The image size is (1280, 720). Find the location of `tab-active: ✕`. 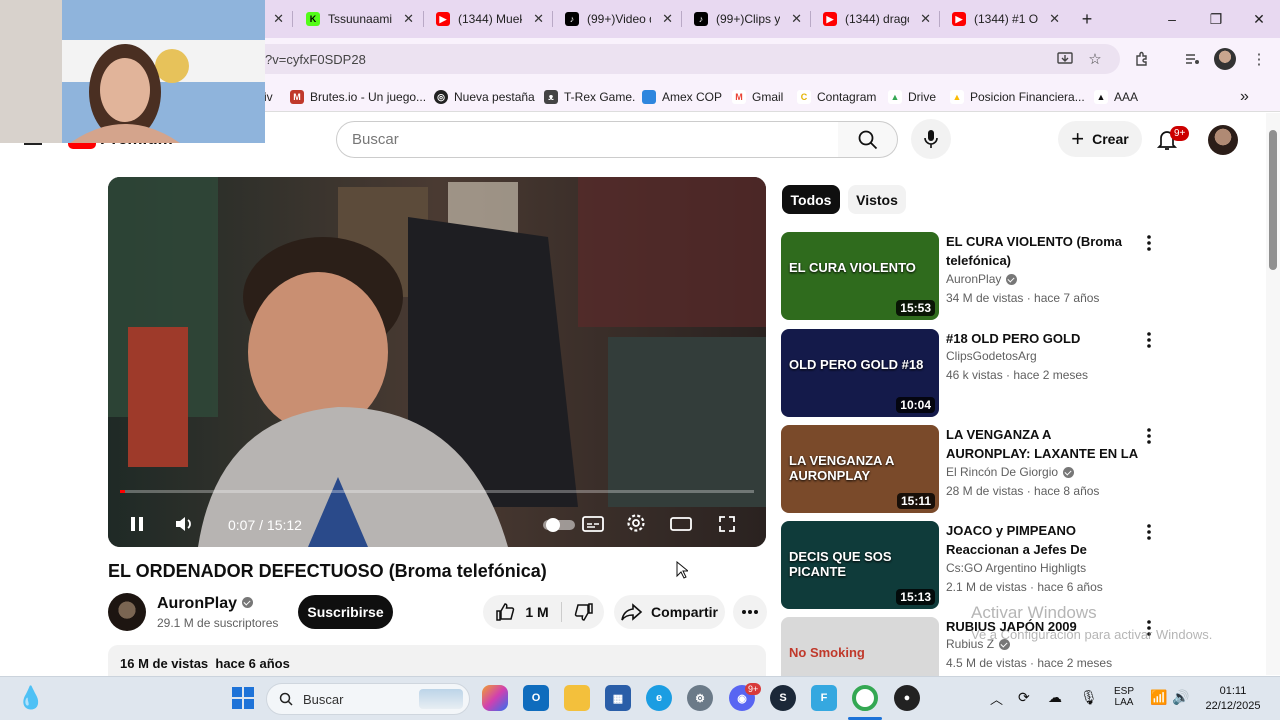

tab-active: ✕ is located at coordinates (278, 19).